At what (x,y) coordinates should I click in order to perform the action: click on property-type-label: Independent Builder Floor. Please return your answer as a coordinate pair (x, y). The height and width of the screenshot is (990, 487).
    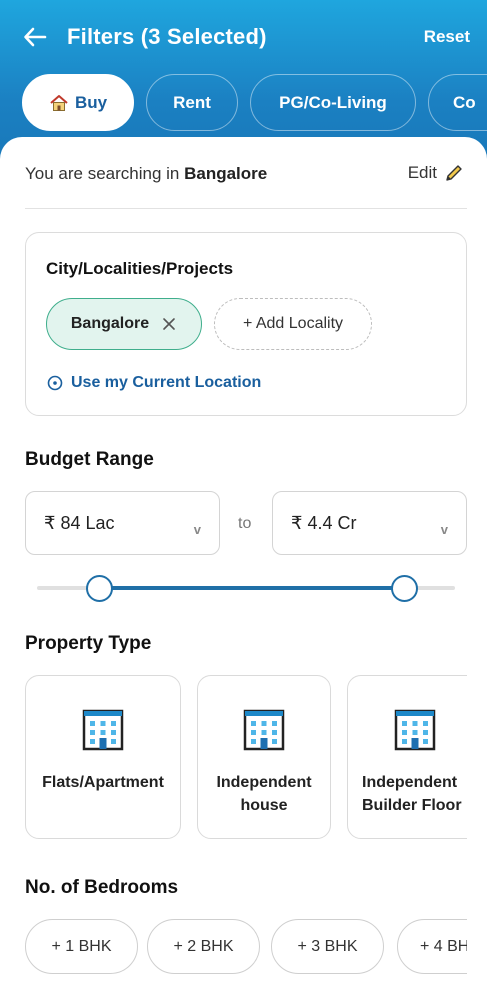
    Looking at the image, I should click on (407, 794).